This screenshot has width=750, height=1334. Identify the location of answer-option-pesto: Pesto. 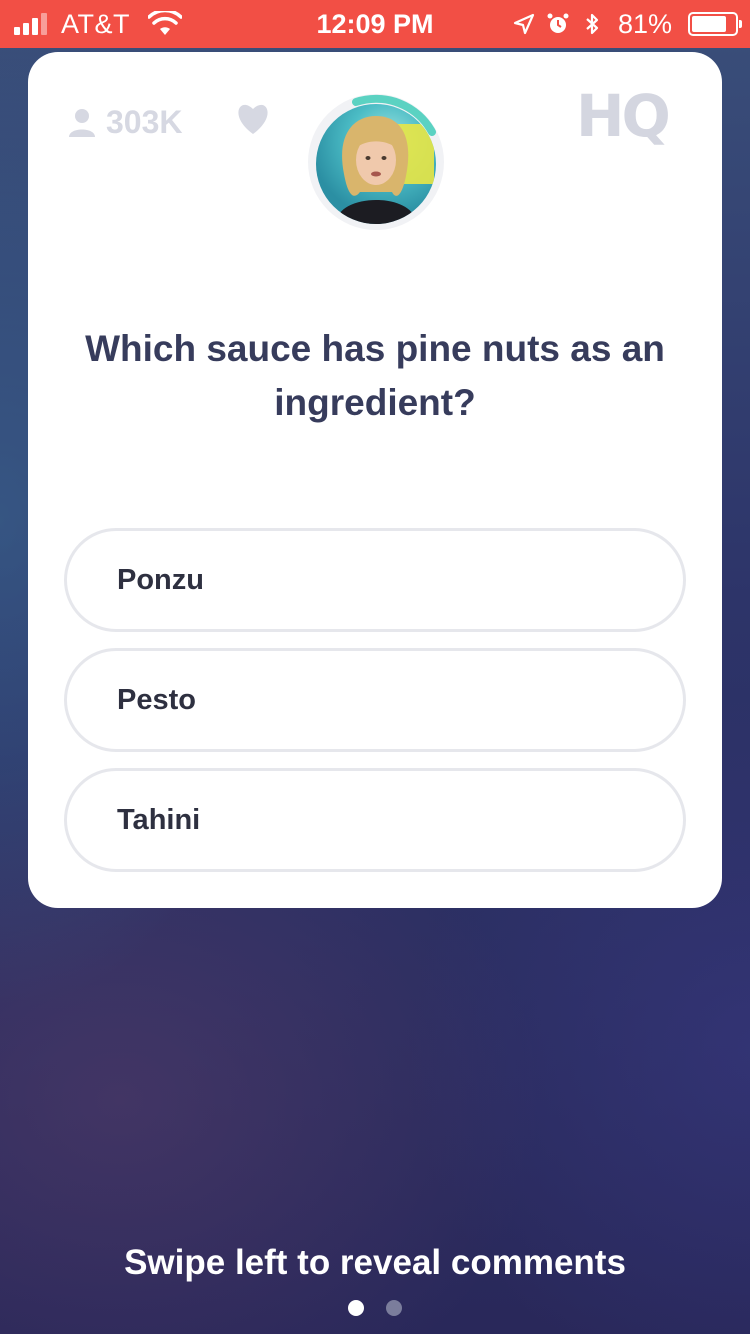
(375, 700).